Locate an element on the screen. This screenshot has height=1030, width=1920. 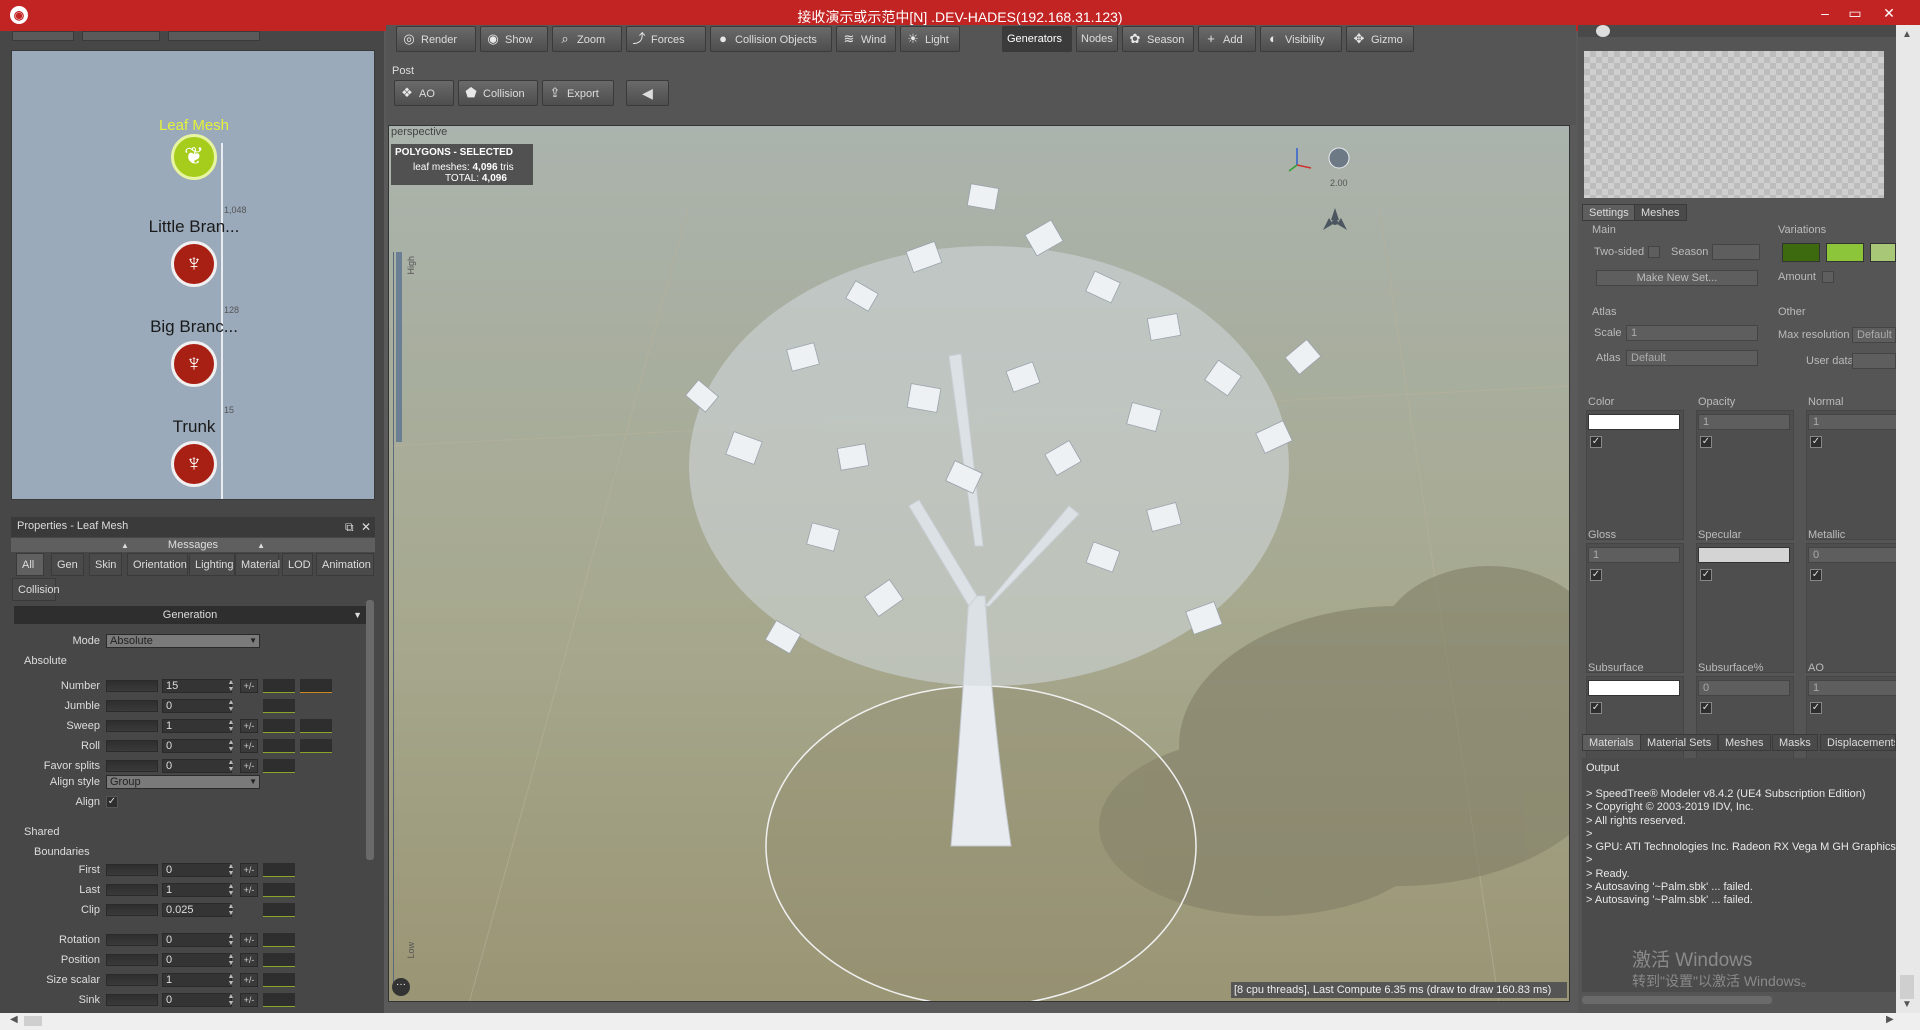
minimize-button: – is located at coordinates (1825, 13).